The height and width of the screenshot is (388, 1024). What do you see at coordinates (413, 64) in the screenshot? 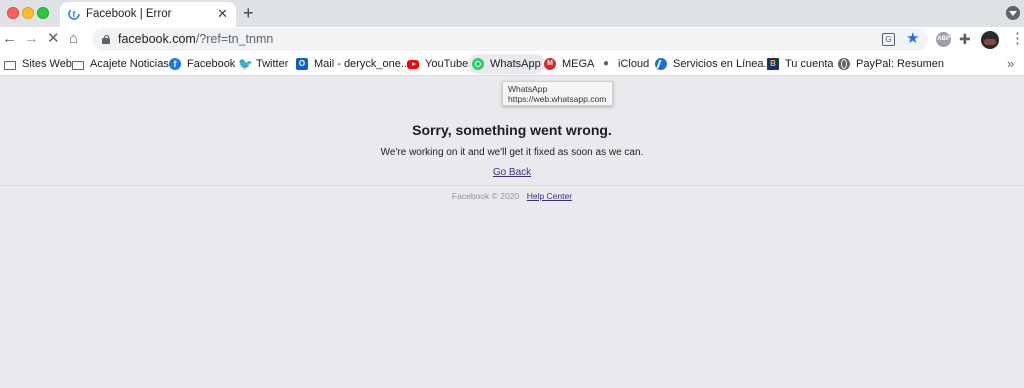
I see `youtube-icon` at bounding box center [413, 64].